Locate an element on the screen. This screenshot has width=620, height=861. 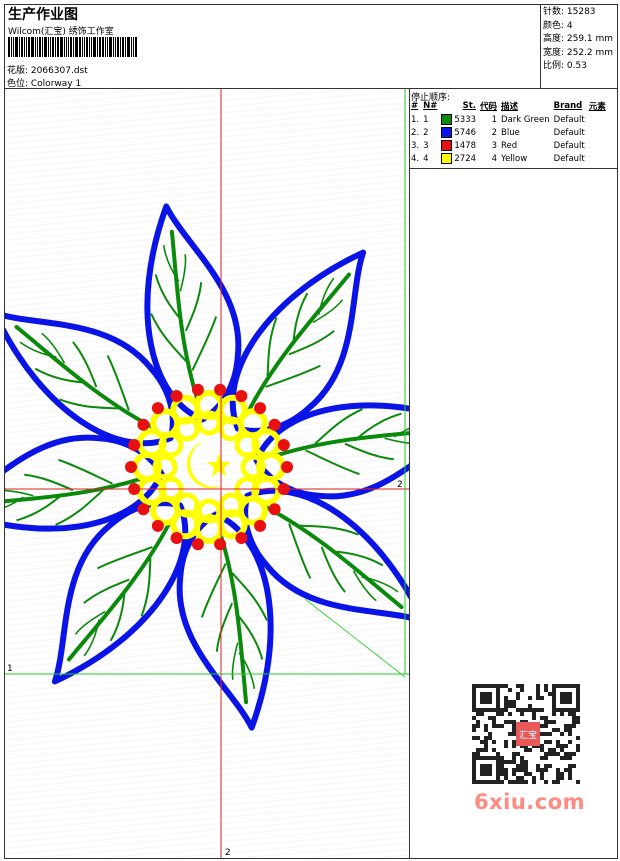
stop-code: 1 is located at coordinates (494, 119).